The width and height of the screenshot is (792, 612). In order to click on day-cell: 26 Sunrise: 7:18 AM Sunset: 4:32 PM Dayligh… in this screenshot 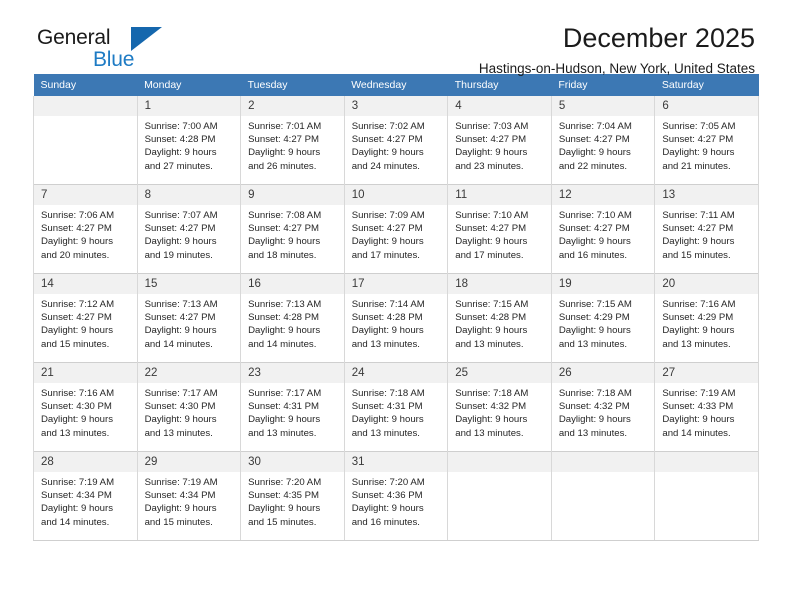, I will do `click(603, 407)`.